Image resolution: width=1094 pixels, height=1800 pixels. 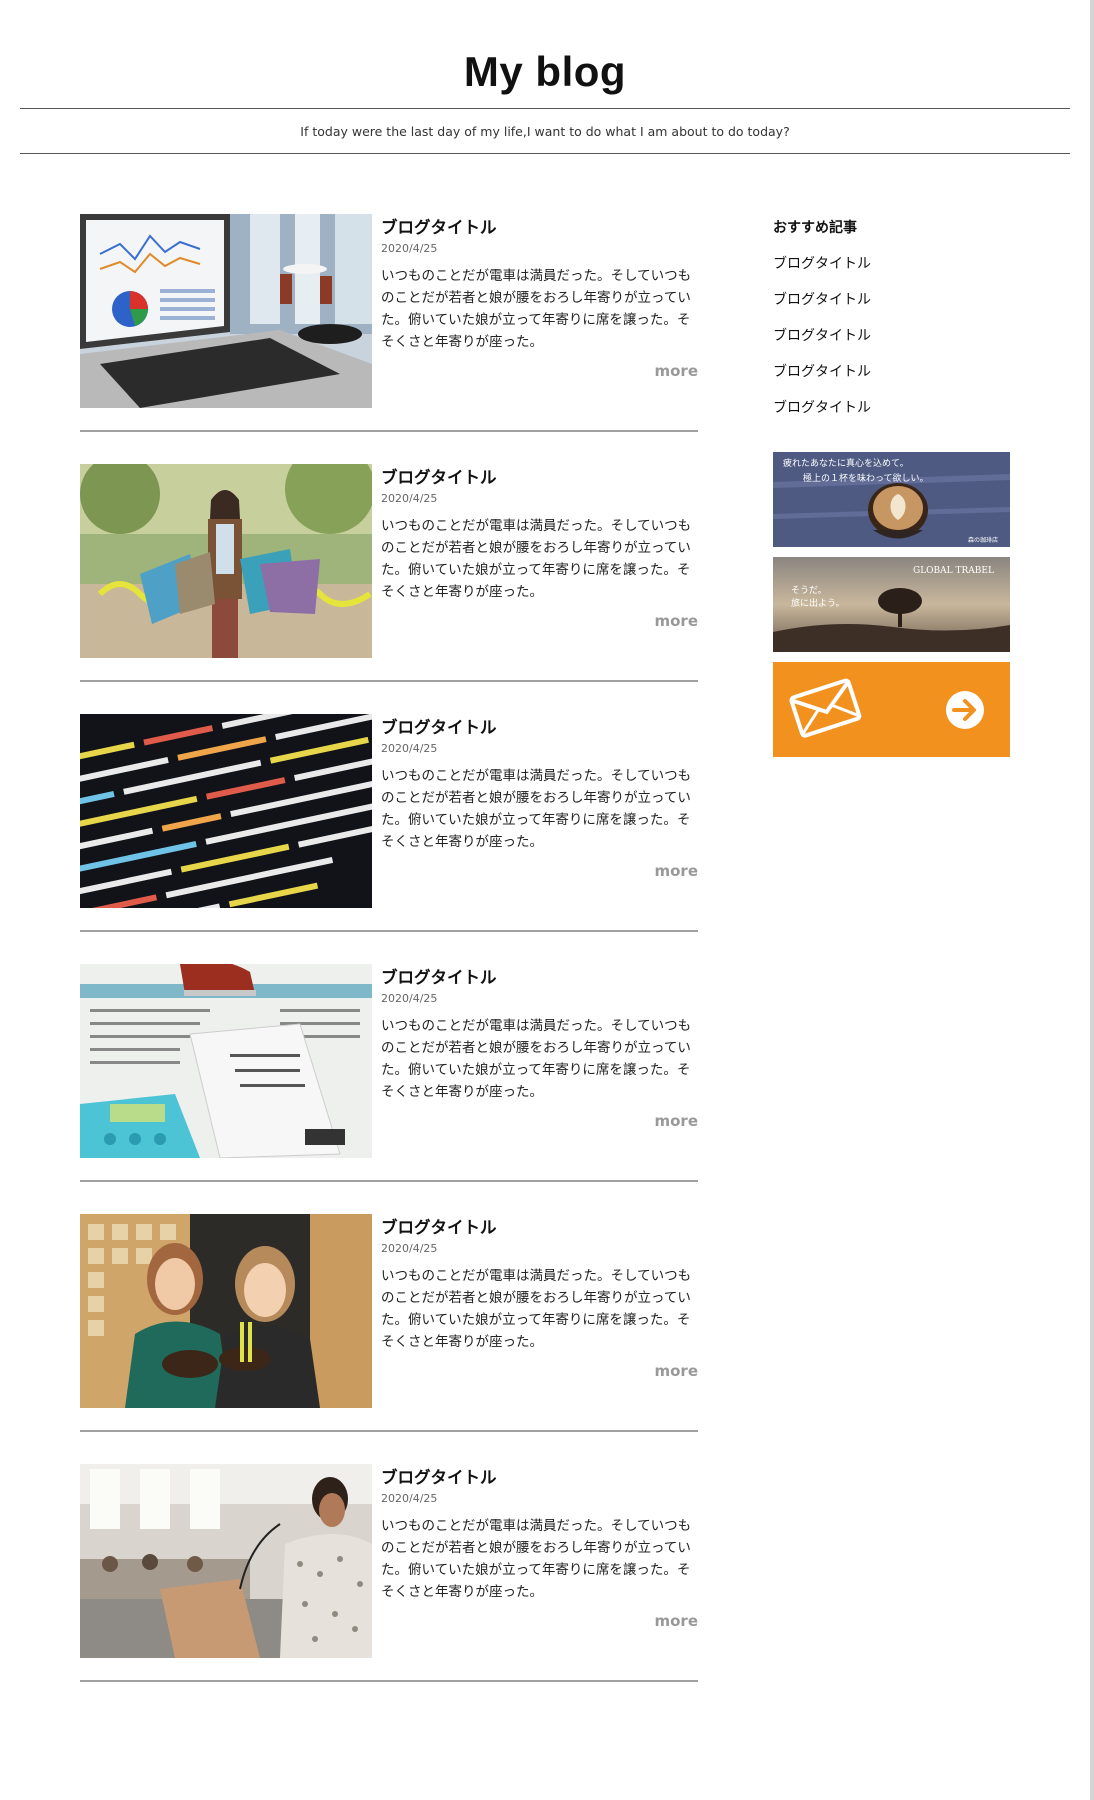 I want to click on post-thumbnail-shopping, so click(x=226, y=561).